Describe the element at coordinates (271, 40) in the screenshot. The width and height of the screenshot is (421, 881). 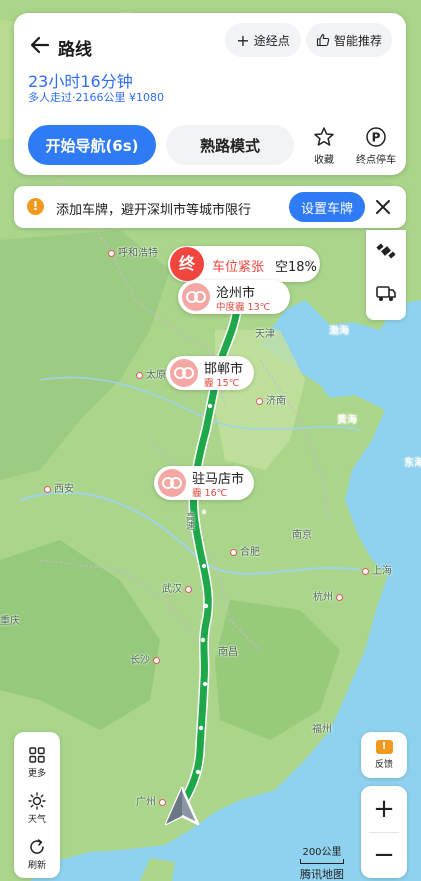
I see `waypoint-label: 途经点` at that location.